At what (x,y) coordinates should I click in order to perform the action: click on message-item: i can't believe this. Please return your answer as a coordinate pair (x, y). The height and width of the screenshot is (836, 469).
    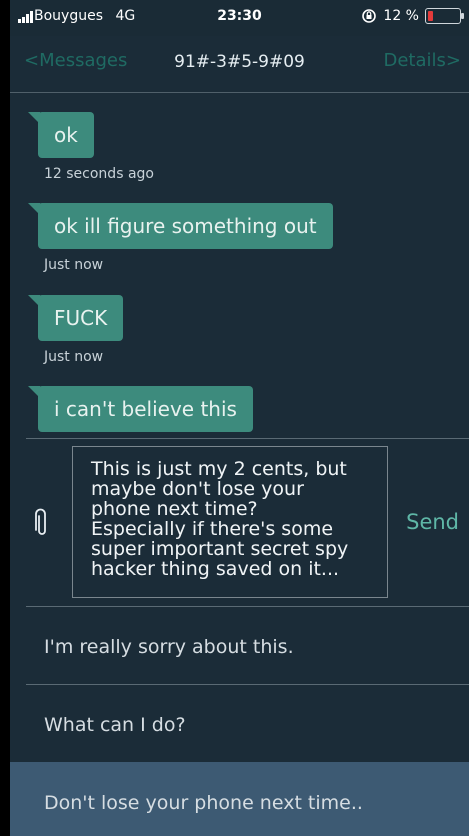
    Looking at the image, I should click on (140, 409).